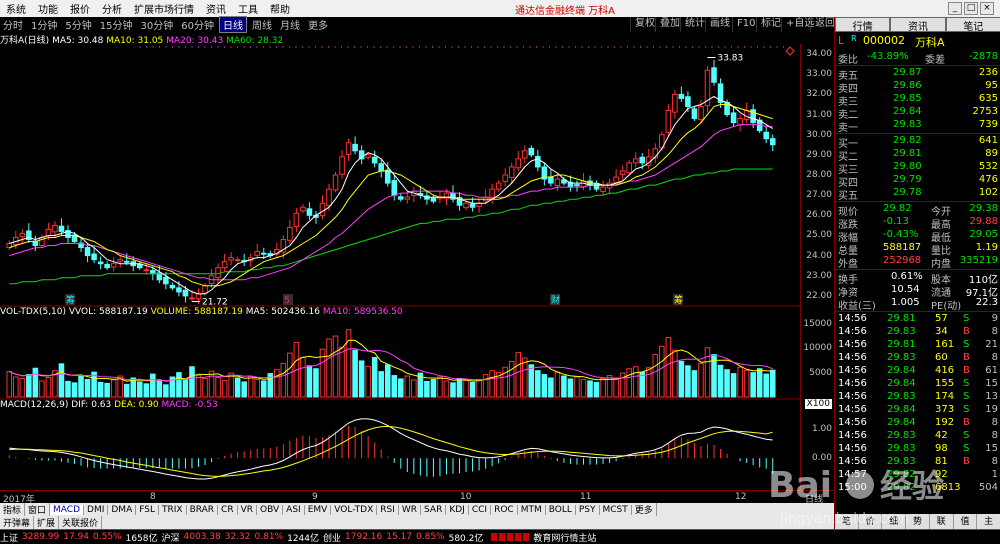 This screenshot has width=1000, height=544. Describe the element at coordinates (644, 509) in the screenshot. I see `indicator-tab: 更多` at that location.